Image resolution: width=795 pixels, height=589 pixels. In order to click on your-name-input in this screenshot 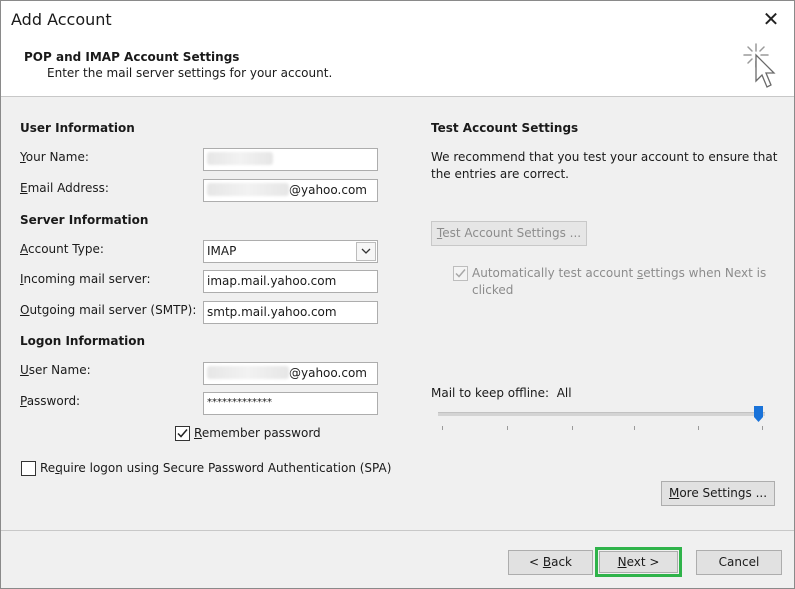, I will do `click(290, 159)`.